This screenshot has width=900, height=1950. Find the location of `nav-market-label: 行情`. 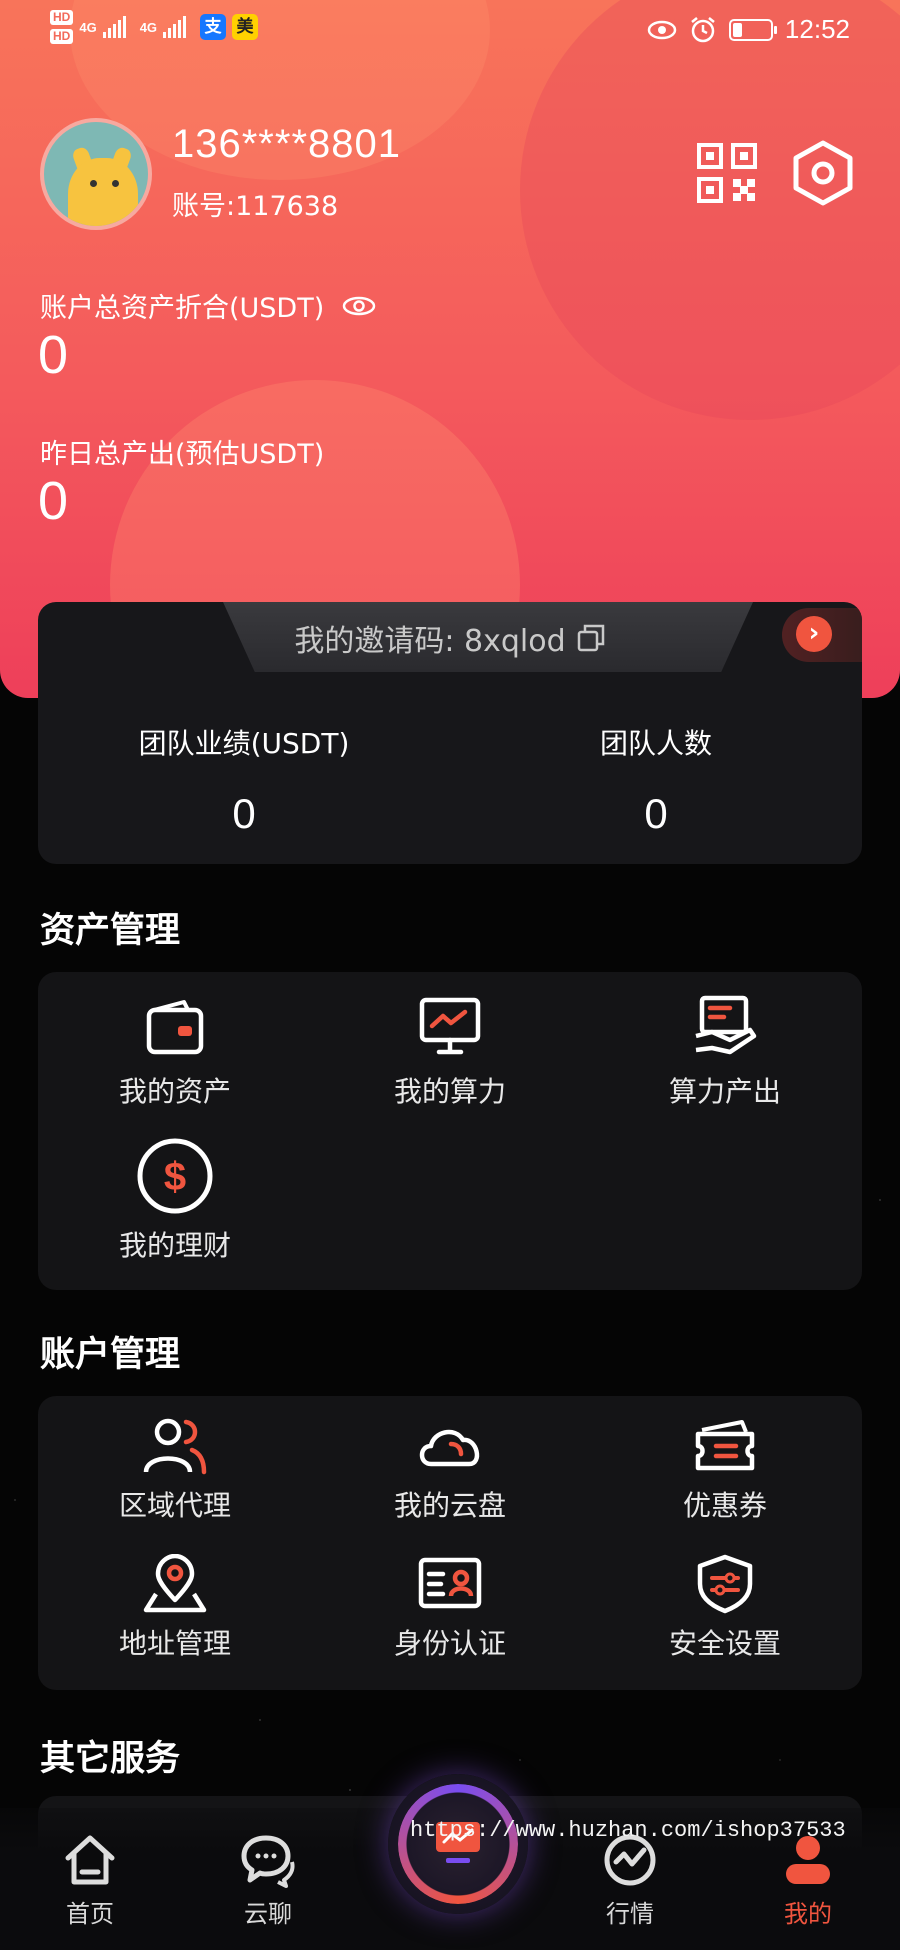

nav-market-label: 行情 is located at coordinates (630, 1914).